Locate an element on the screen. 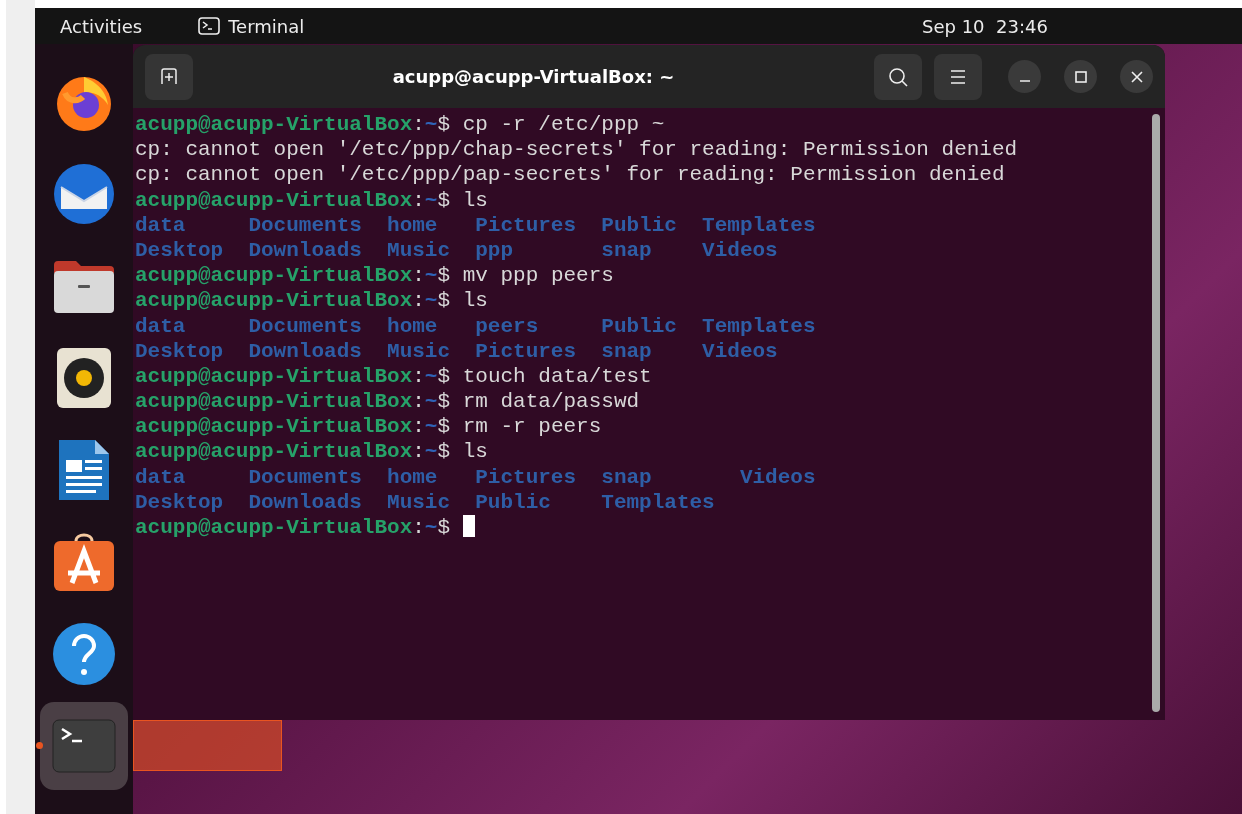 This screenshot has width=1242, height=814. document-app-icon is located at coordinates (84, 470).